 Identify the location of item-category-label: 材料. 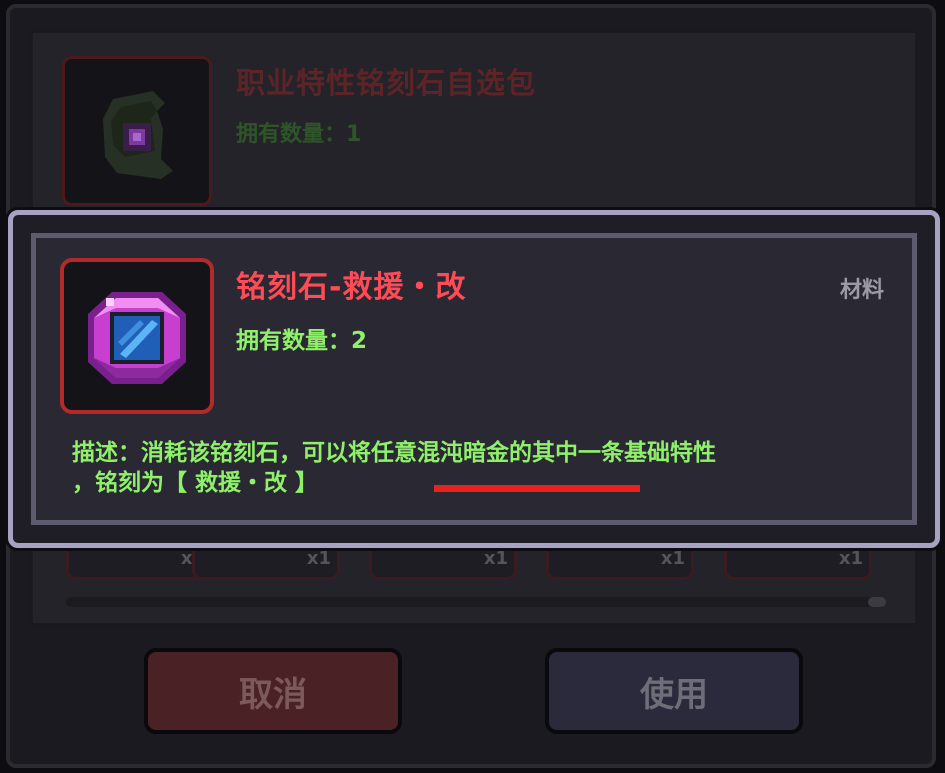
(862, 290).